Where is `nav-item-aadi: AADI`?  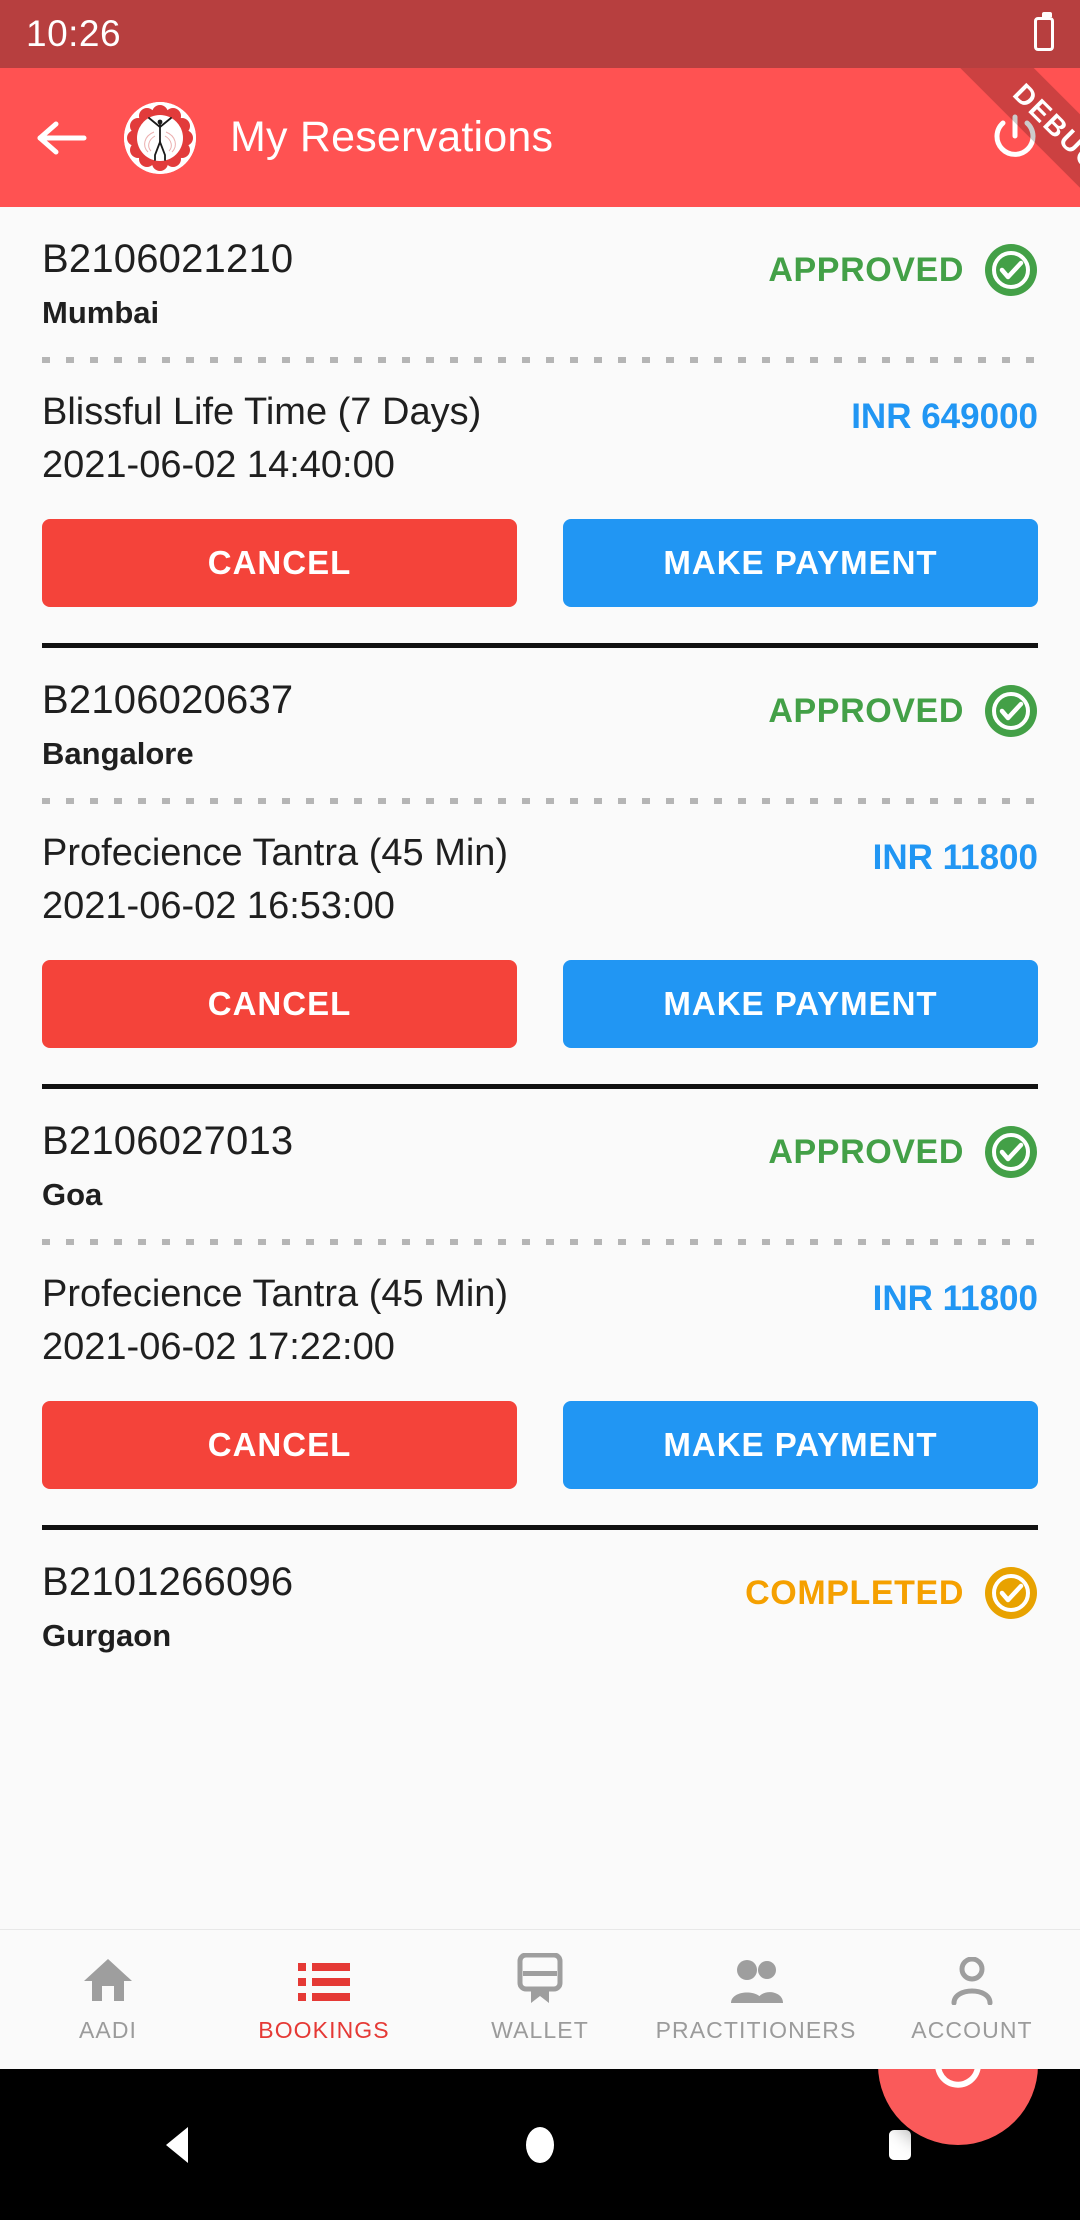 nav-item-aadi: AADI is located at coordinates (108, 1999).